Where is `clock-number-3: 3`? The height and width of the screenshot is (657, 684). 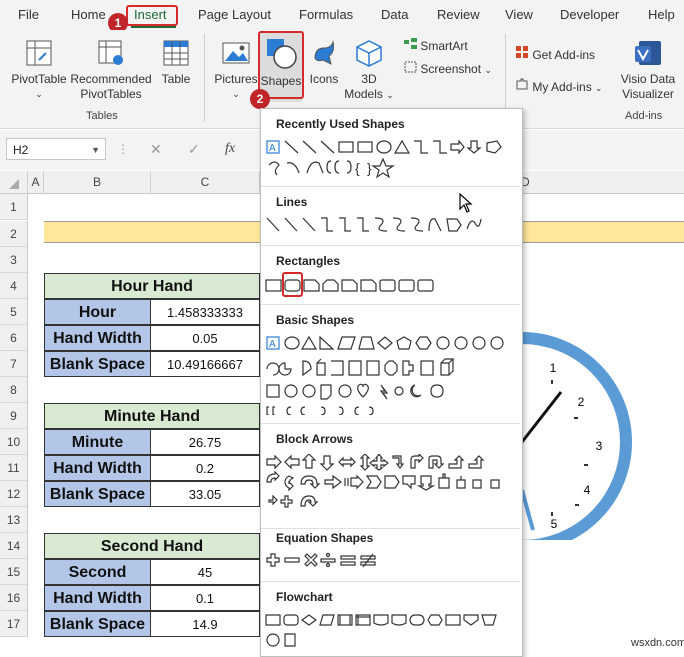
clock-number-3: 3 is located at coordinates (599, 446).